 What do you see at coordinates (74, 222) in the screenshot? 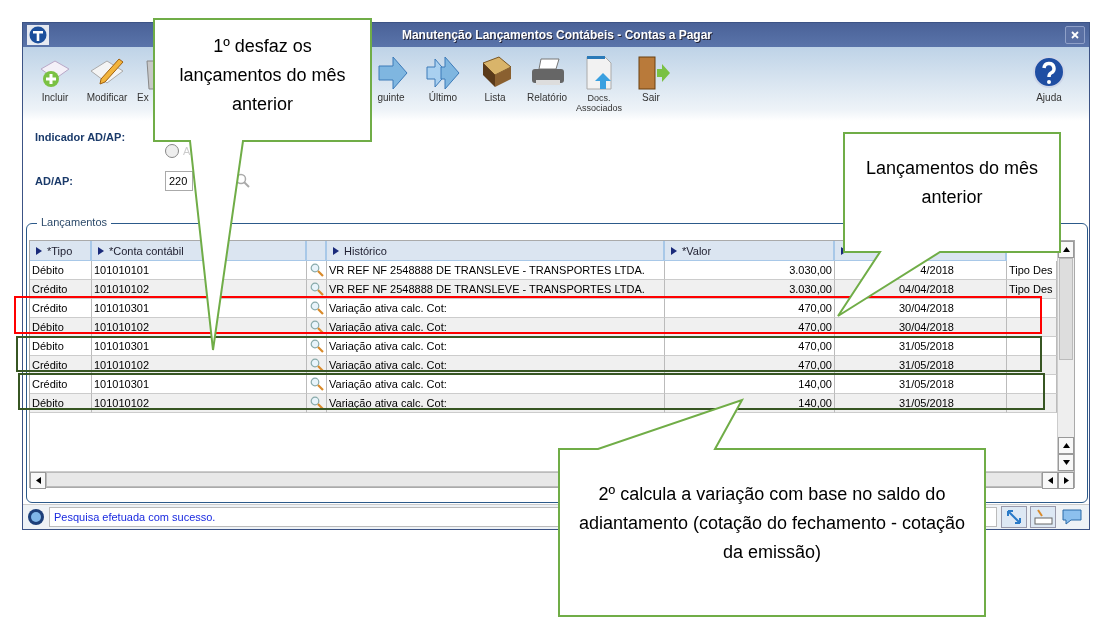
I see `group-title: Lançamentos` at bounding box center [74, 222].